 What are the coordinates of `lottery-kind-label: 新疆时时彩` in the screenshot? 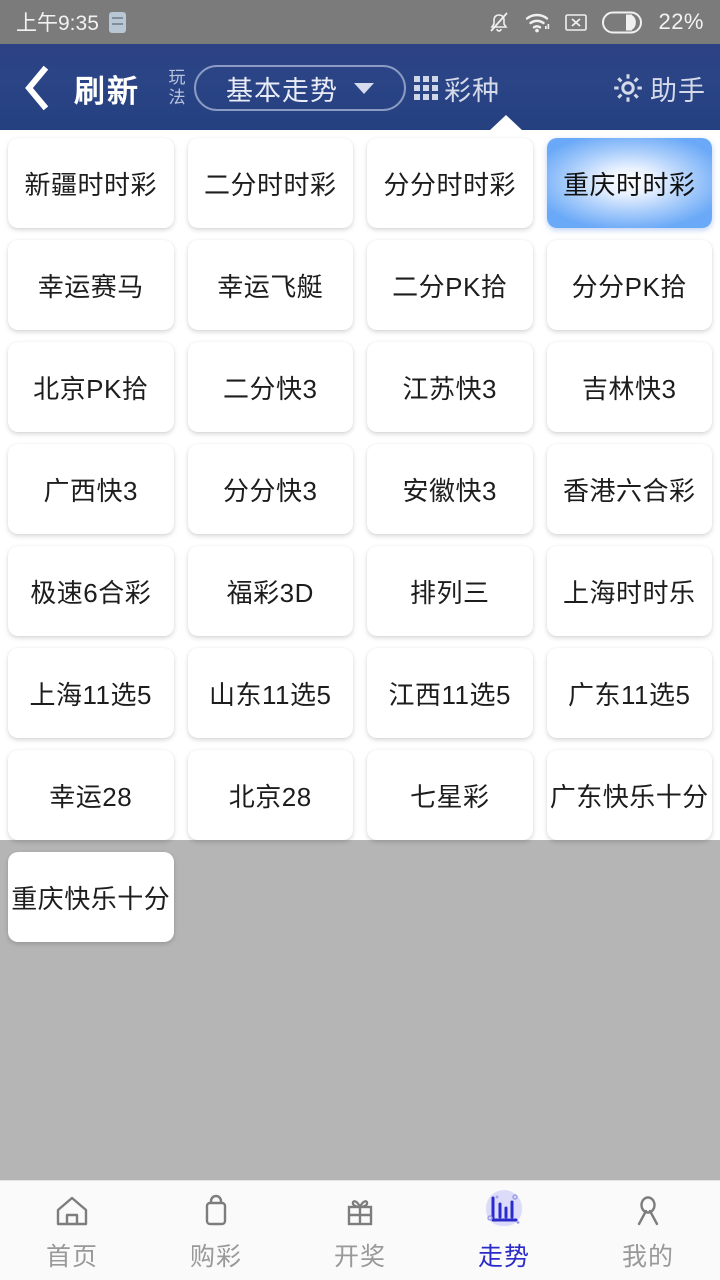 It's located at (90, 184).